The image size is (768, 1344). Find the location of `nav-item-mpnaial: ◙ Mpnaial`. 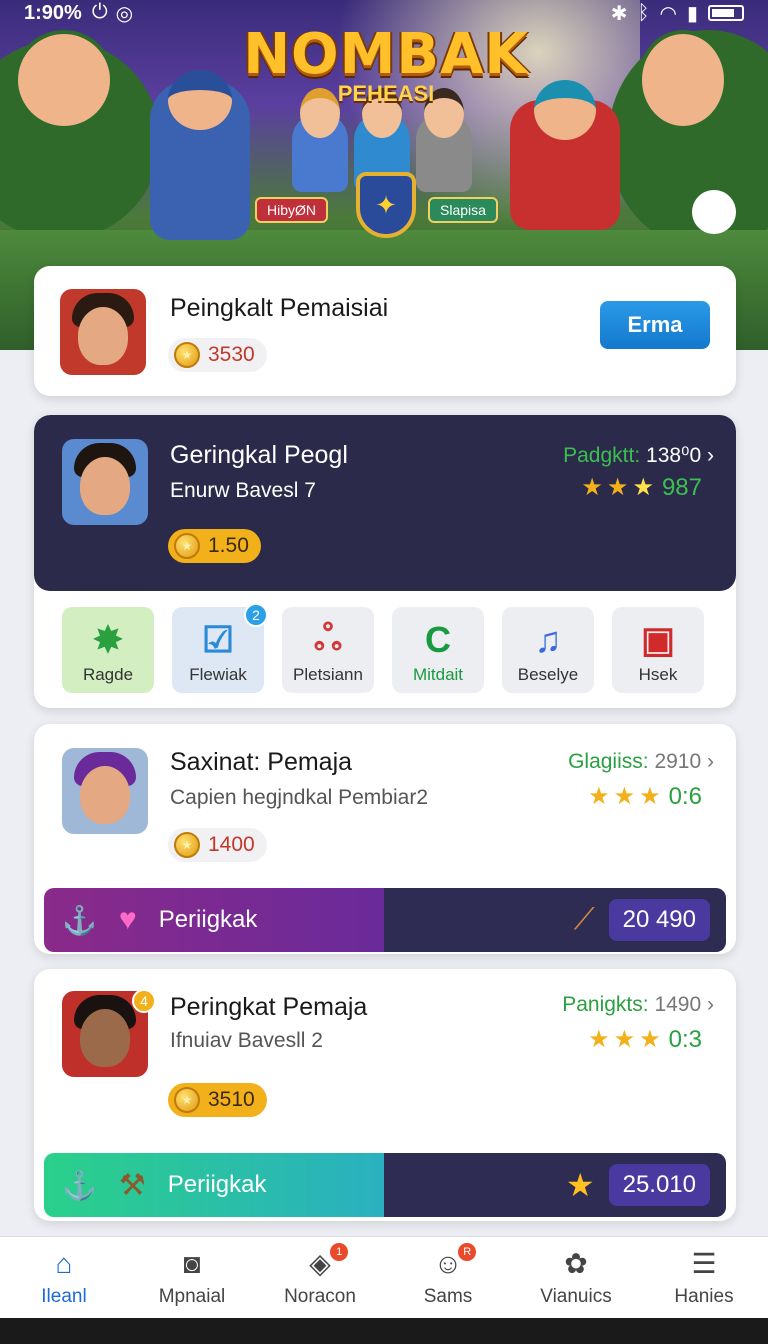

nav-item-mpnaial: ◙ Mpnaial is located at coordinates (192, 1277).